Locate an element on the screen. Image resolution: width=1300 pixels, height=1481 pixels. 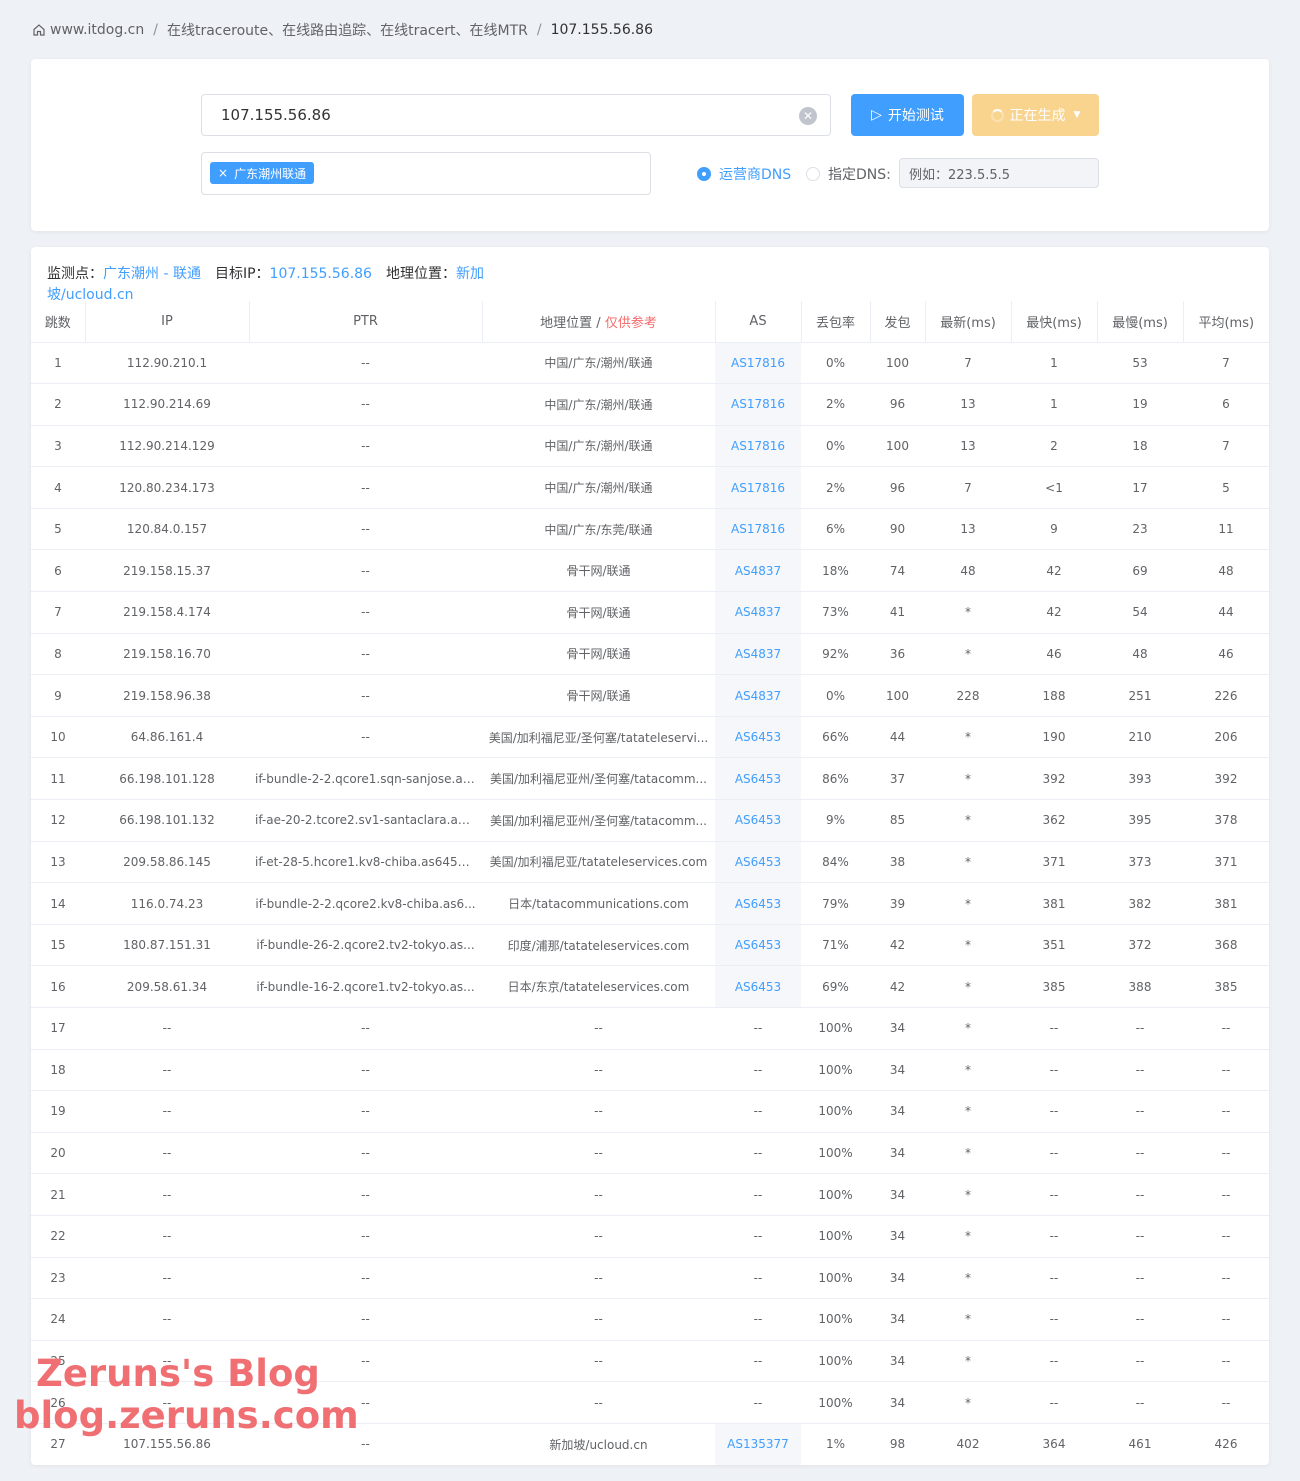
cell-loss: 1% is located at coordinates (835, 1444).